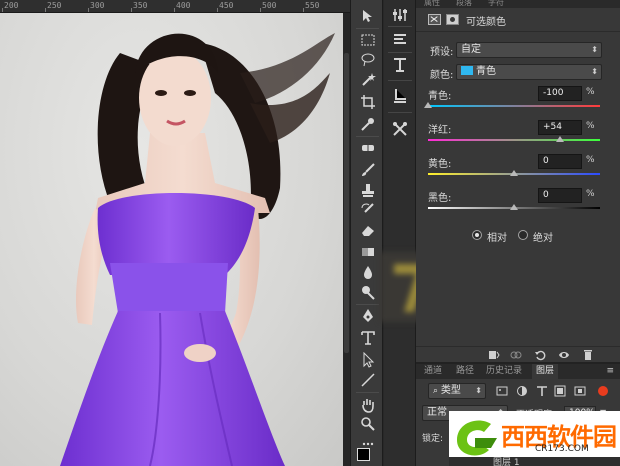 Image resolution: width=620 pixels, height=466 pixels. What do you see at coordinates (368, 102) in the screenshot?
I see `crop-tool-icon` at bounding box center [368, 102].